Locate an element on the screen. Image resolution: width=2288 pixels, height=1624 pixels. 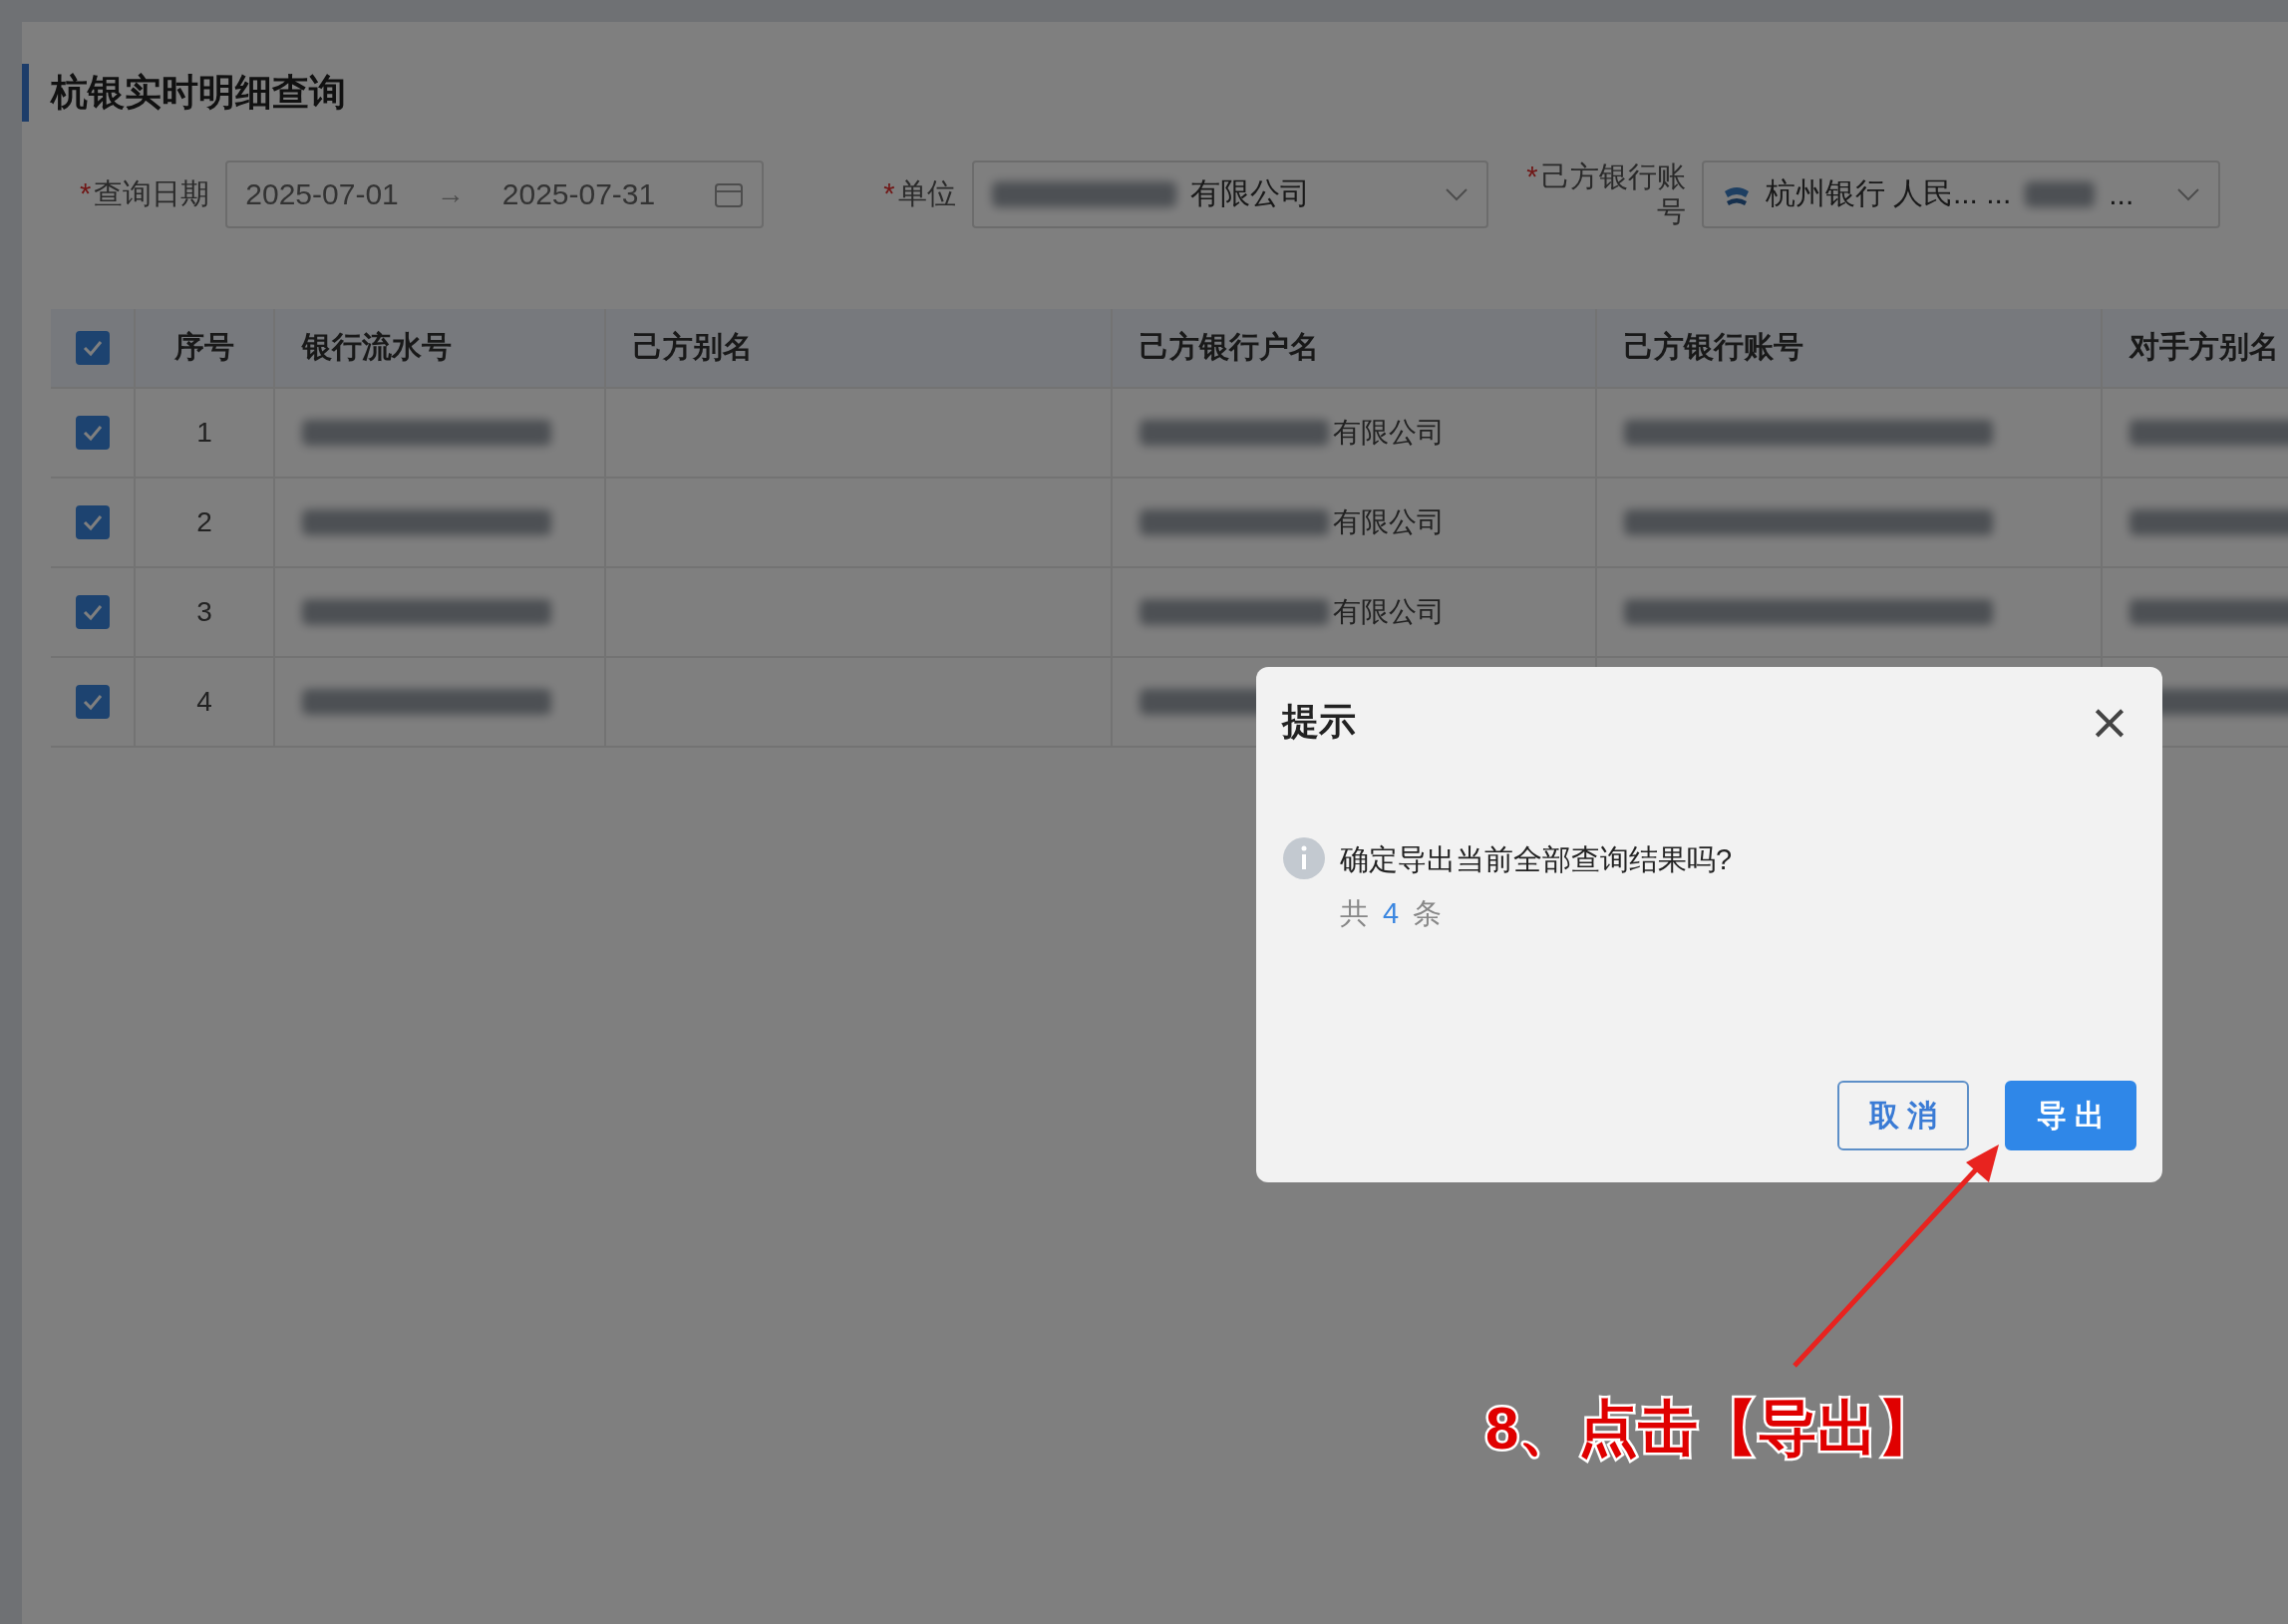
column-header: 己方银行户名 is located at coordinates (1230, 347).